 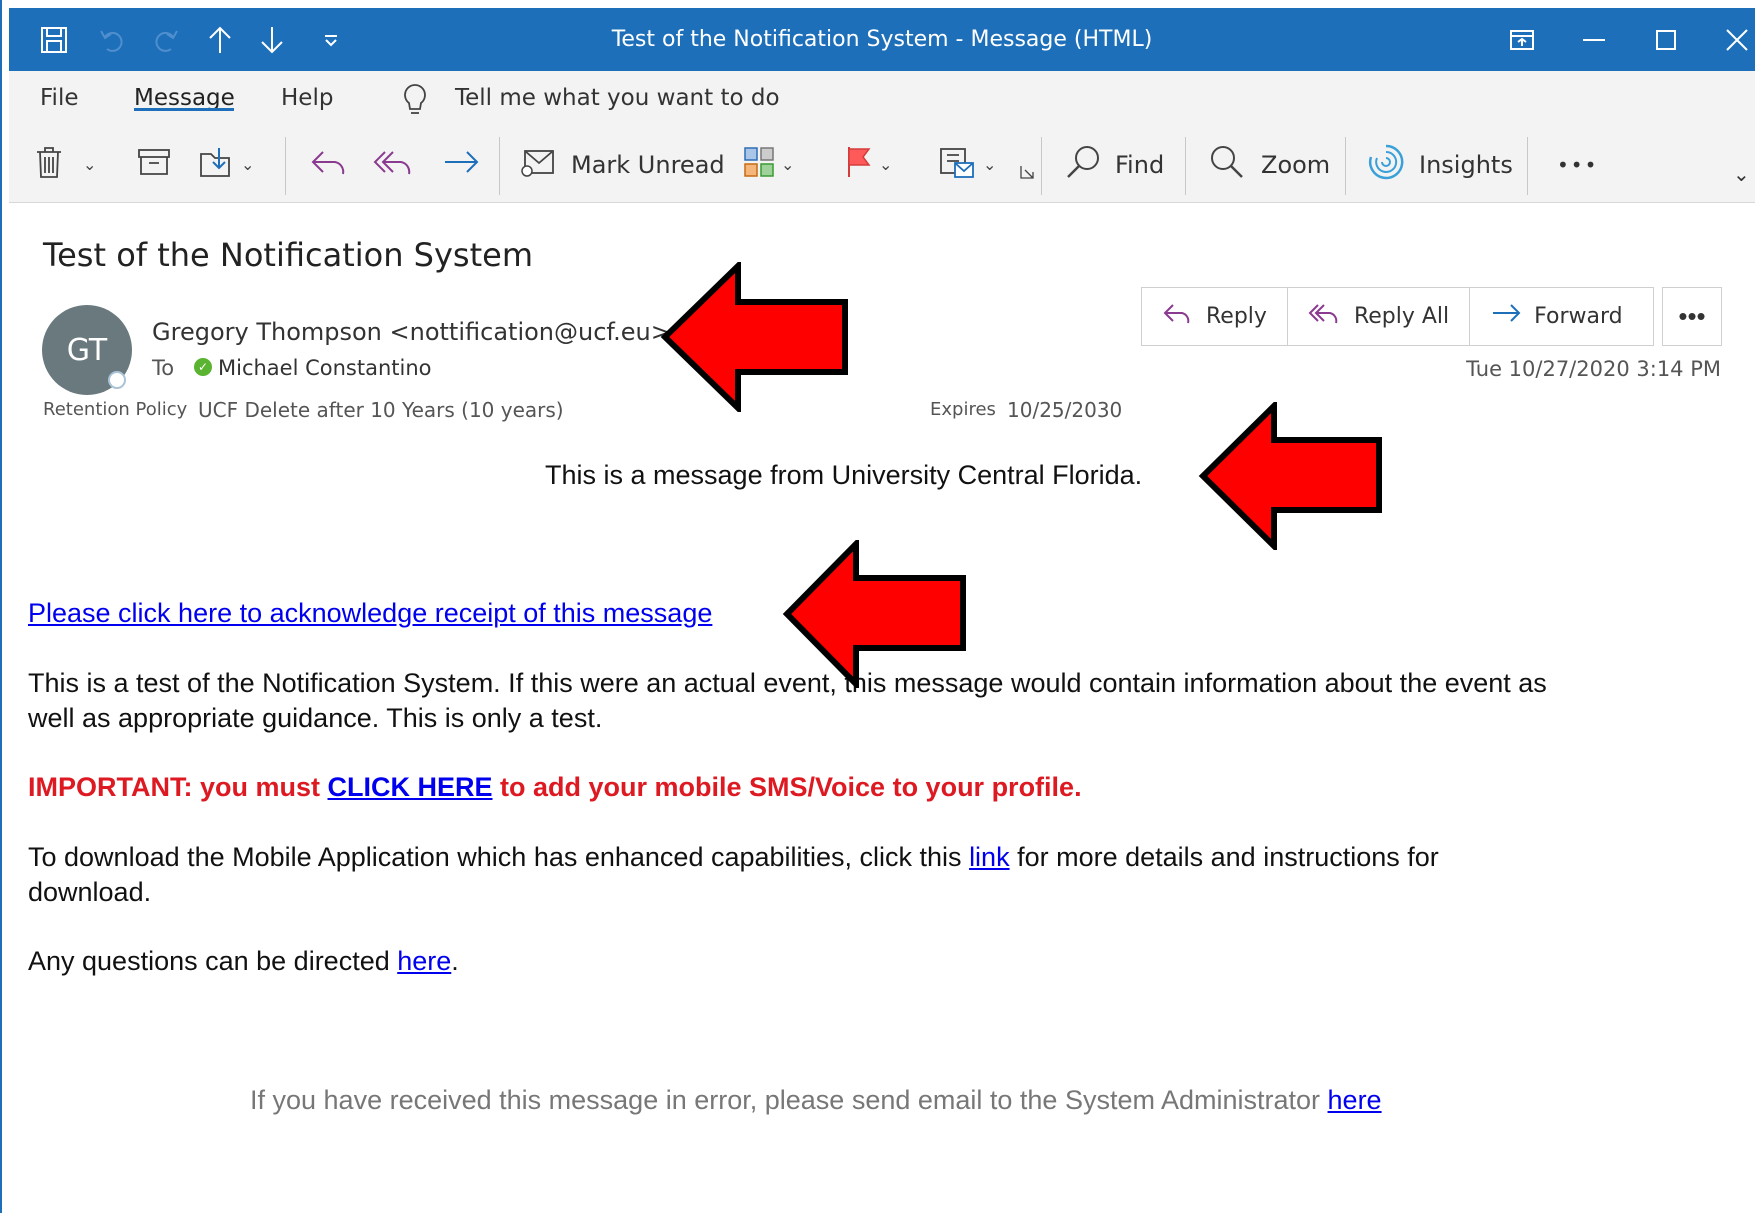 I want to click on presence-status-icon, so click(x=117, y=380).